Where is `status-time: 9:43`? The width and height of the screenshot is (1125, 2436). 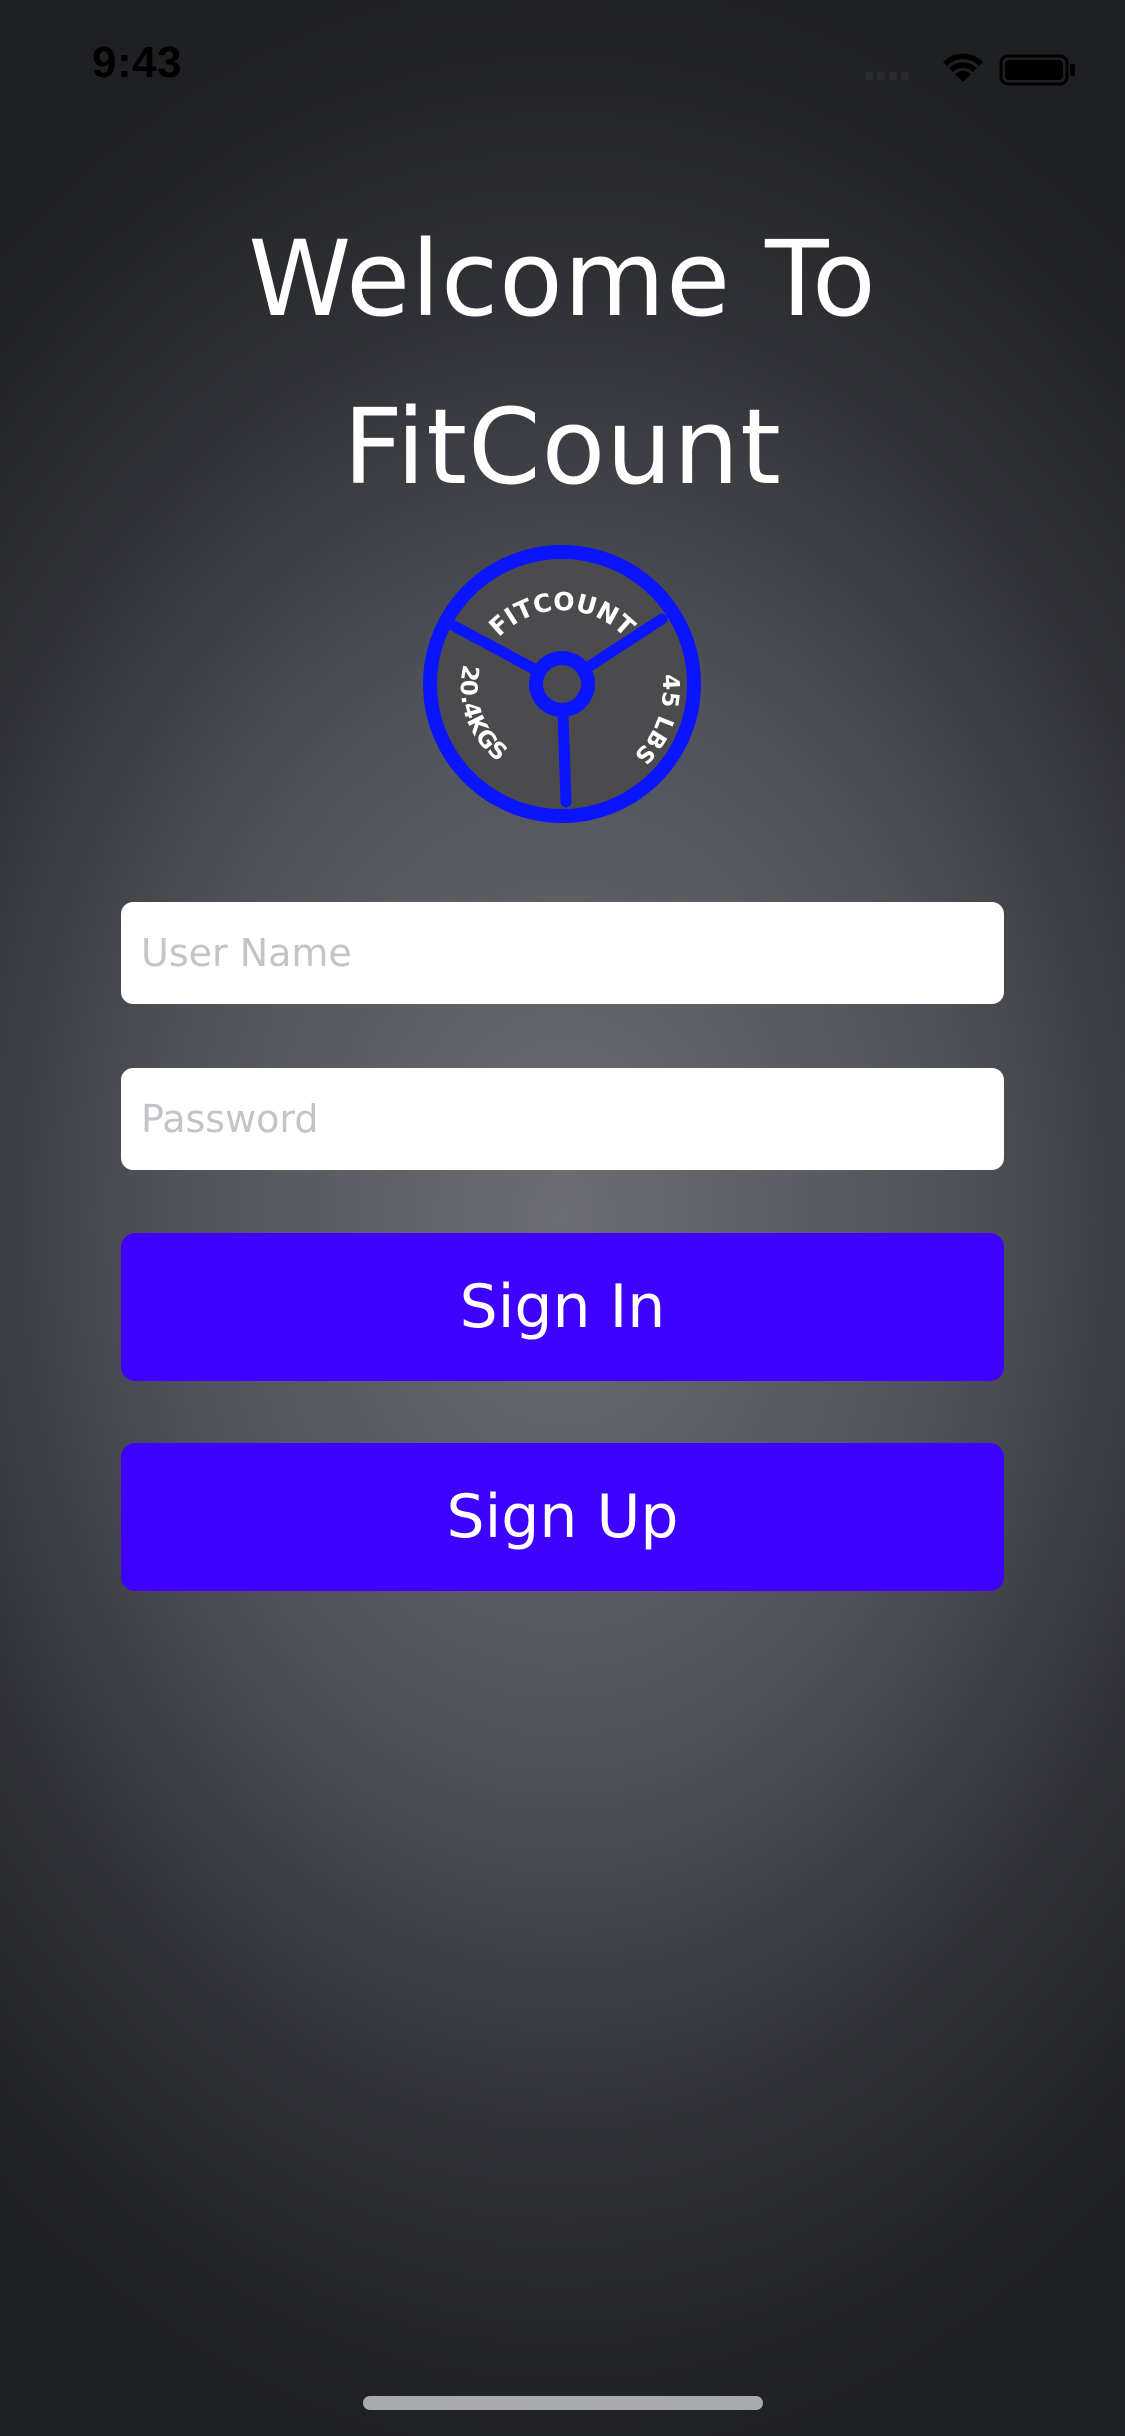 status-time: 9:43 is located at coordinates (137, 62).